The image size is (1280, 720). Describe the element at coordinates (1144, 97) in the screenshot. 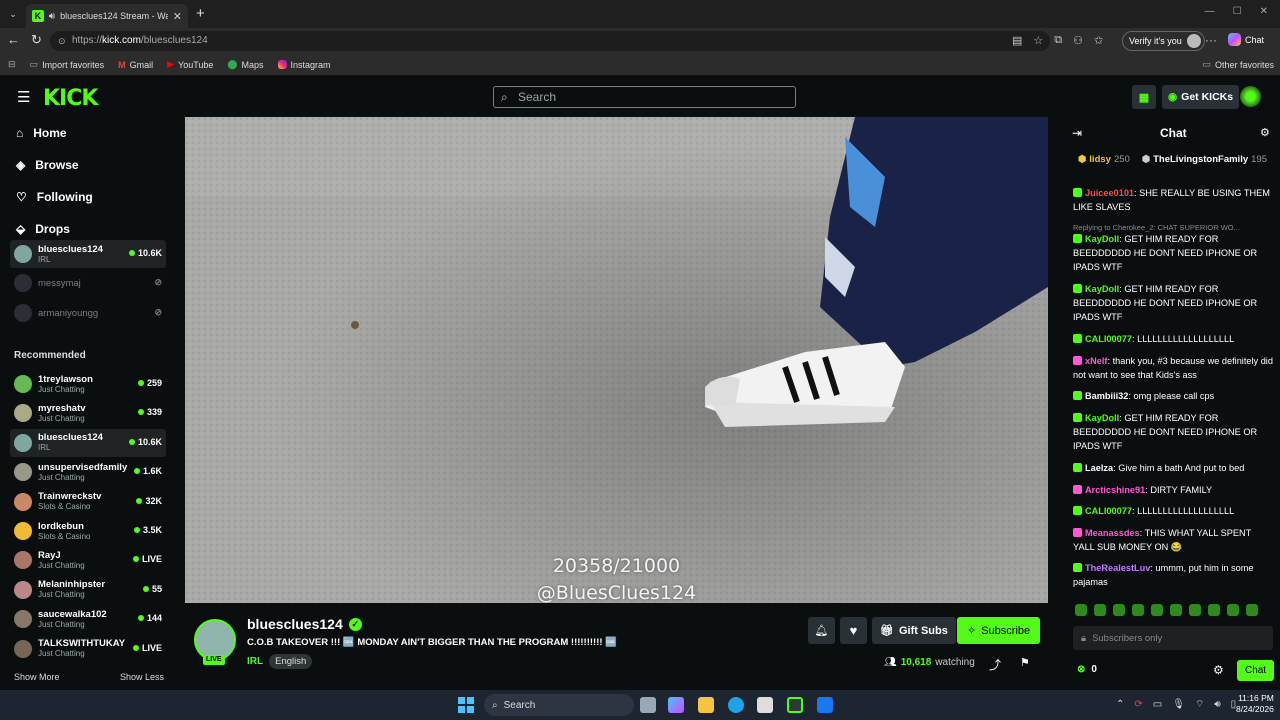

I see `kick-store-icon: ▦` at that location.